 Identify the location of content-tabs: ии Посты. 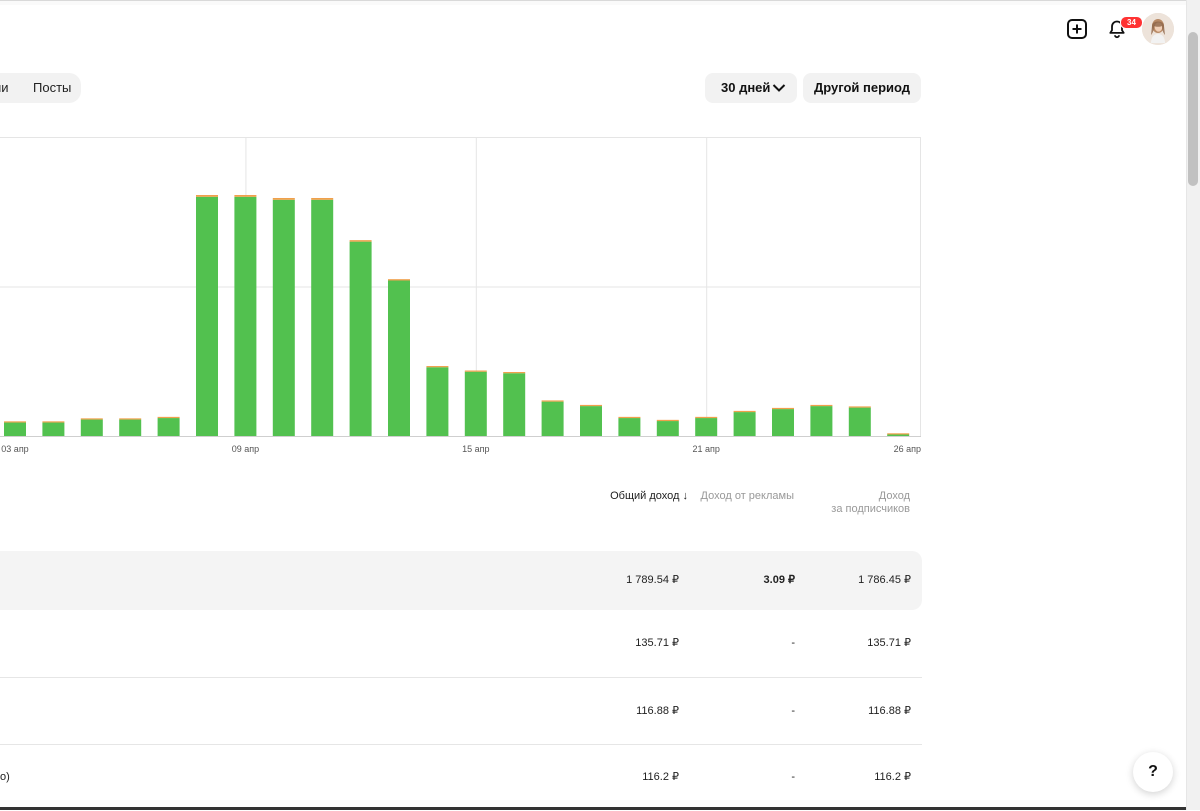
(40, 88).